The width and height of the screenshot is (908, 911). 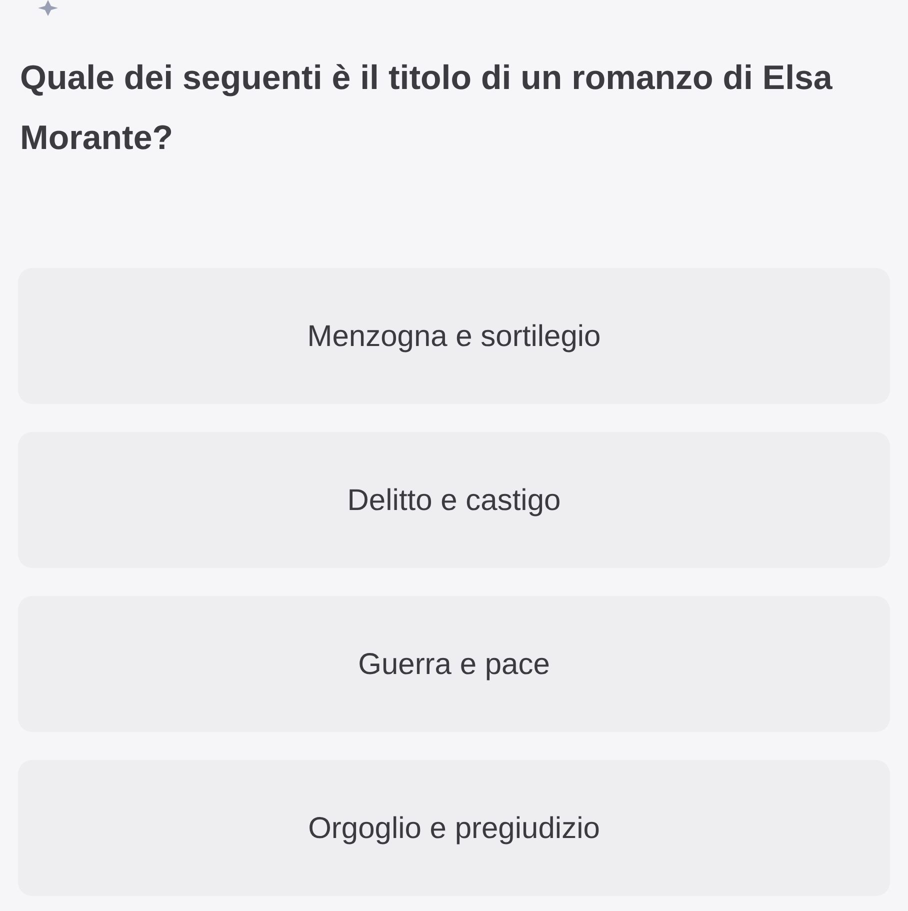 I want to click on question-text: Quale dei seguenti è il titolo di un romanzo di Elsa Morante?, so click(x=426, y=108).